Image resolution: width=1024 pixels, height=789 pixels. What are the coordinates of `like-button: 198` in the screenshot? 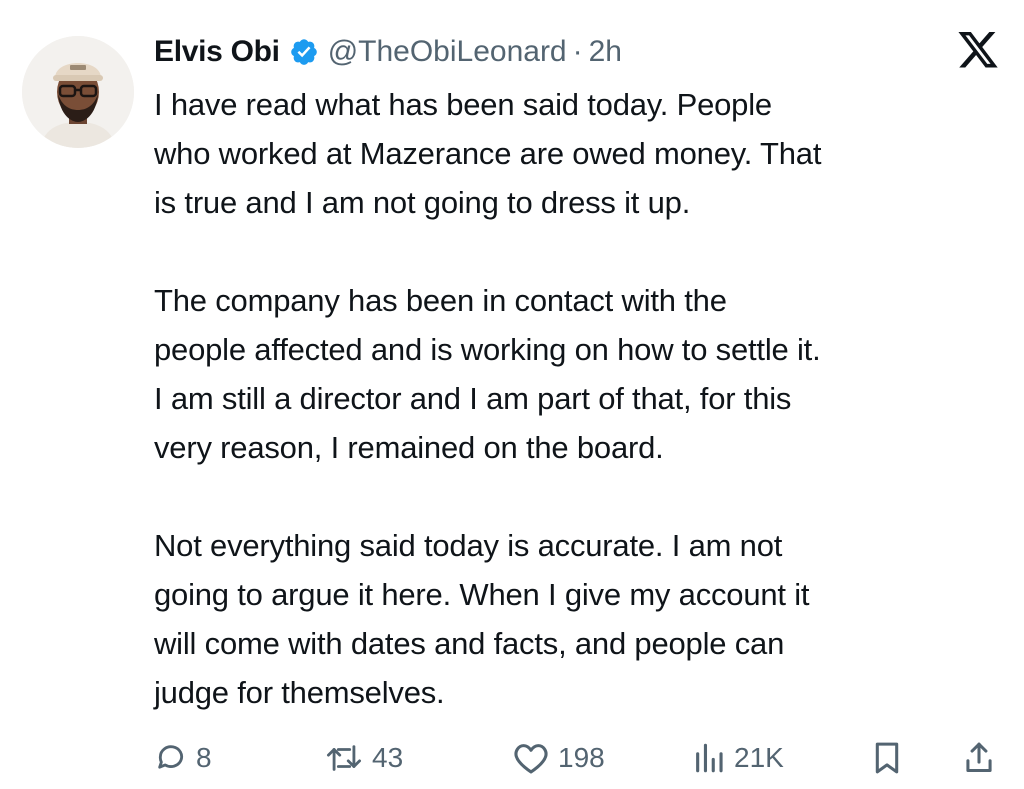 It's located at (558, 758).